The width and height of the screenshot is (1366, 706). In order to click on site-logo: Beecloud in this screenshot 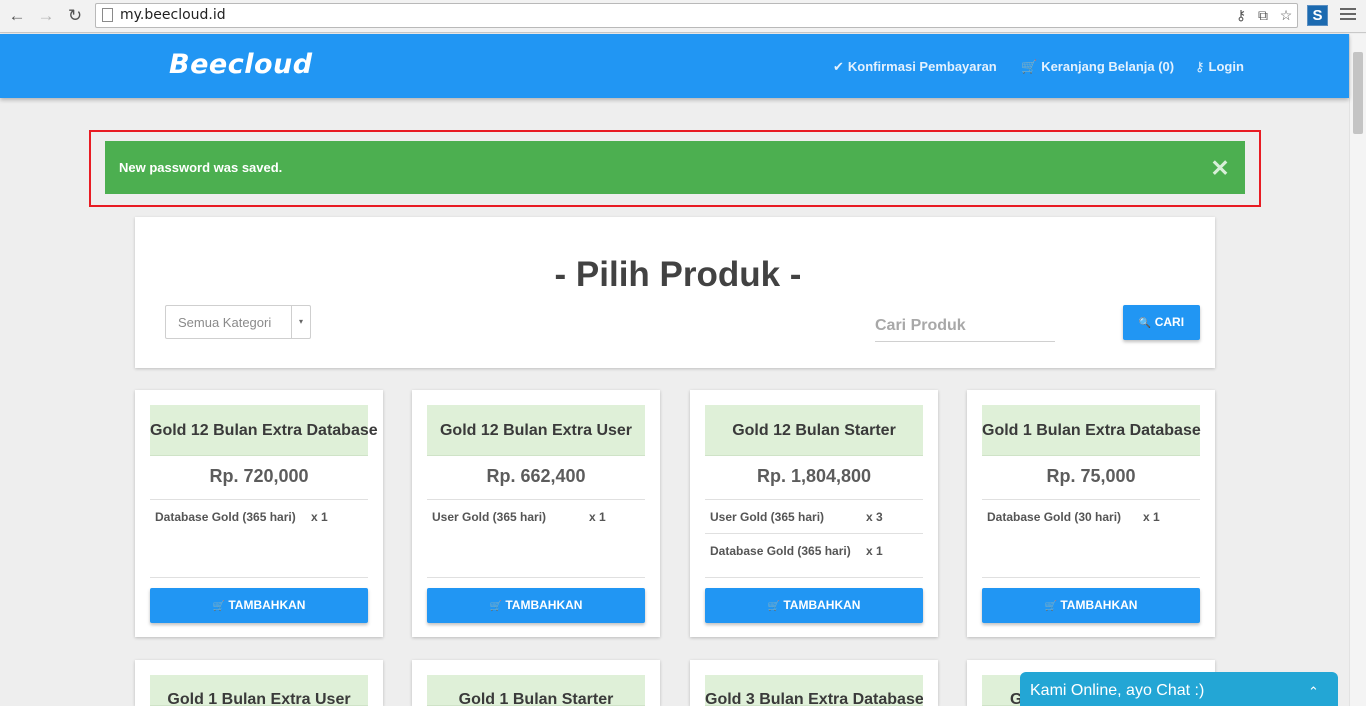, I will do `click(241, 64)`.